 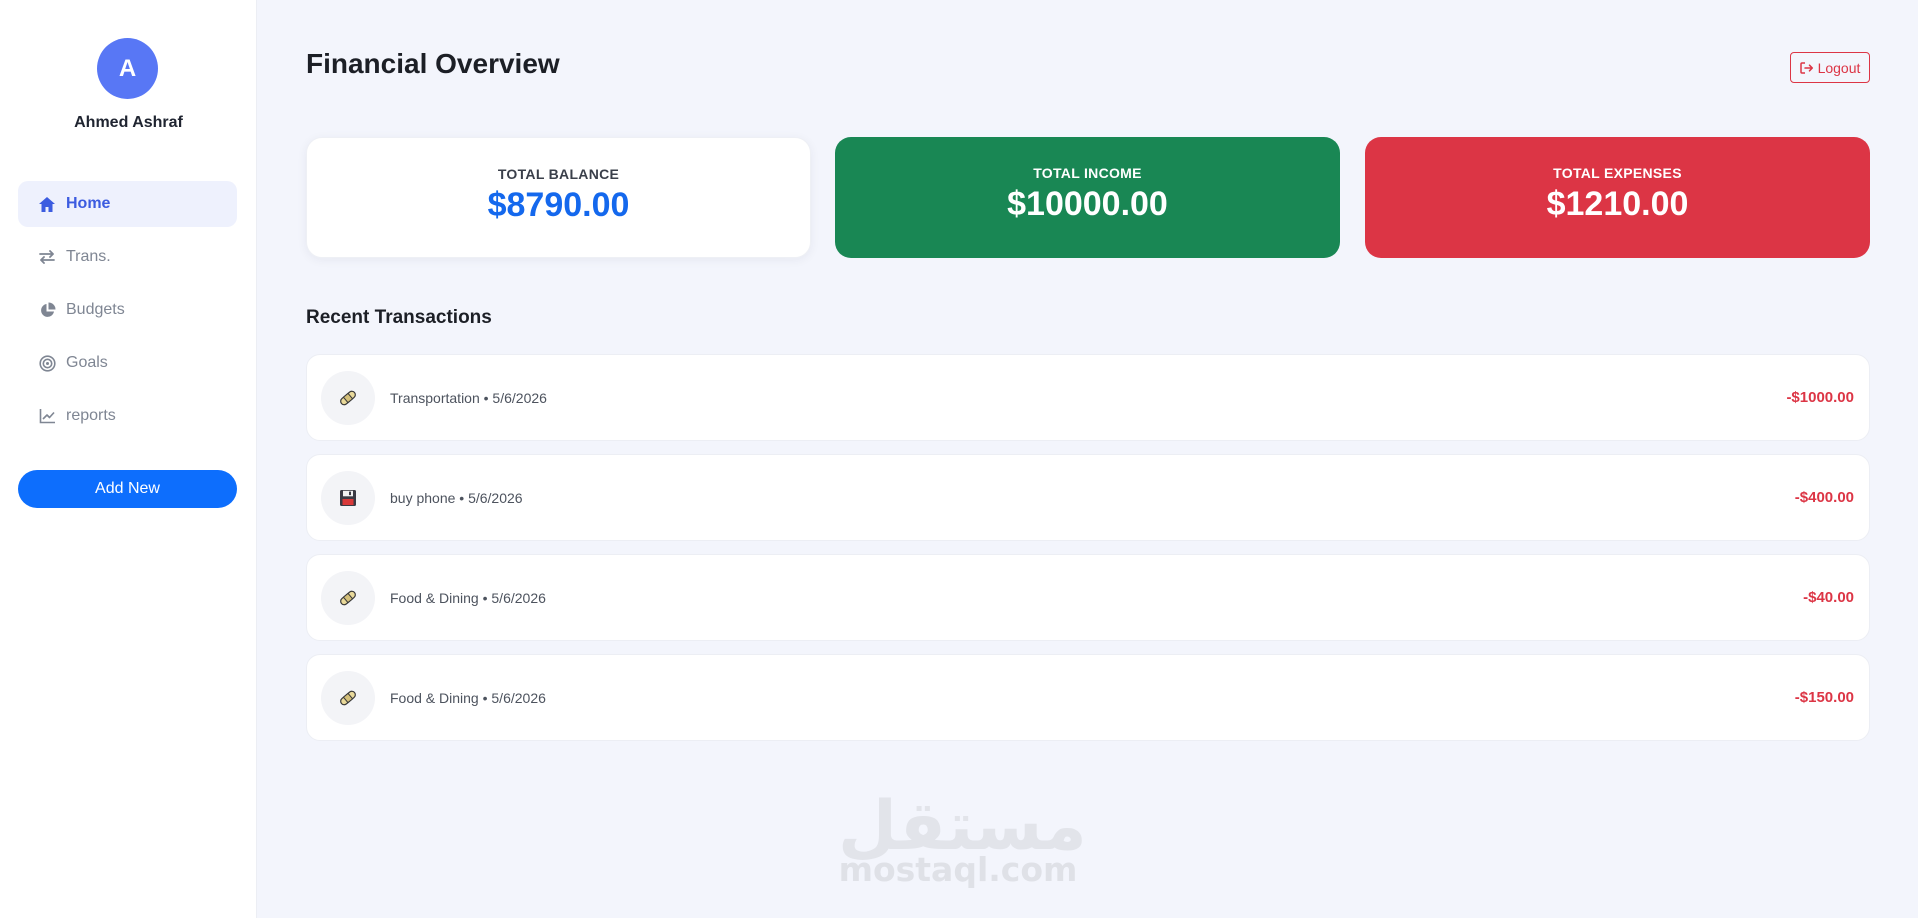 I want to click on transaction-amount: -$400.00, so click(x=1824, y=497).